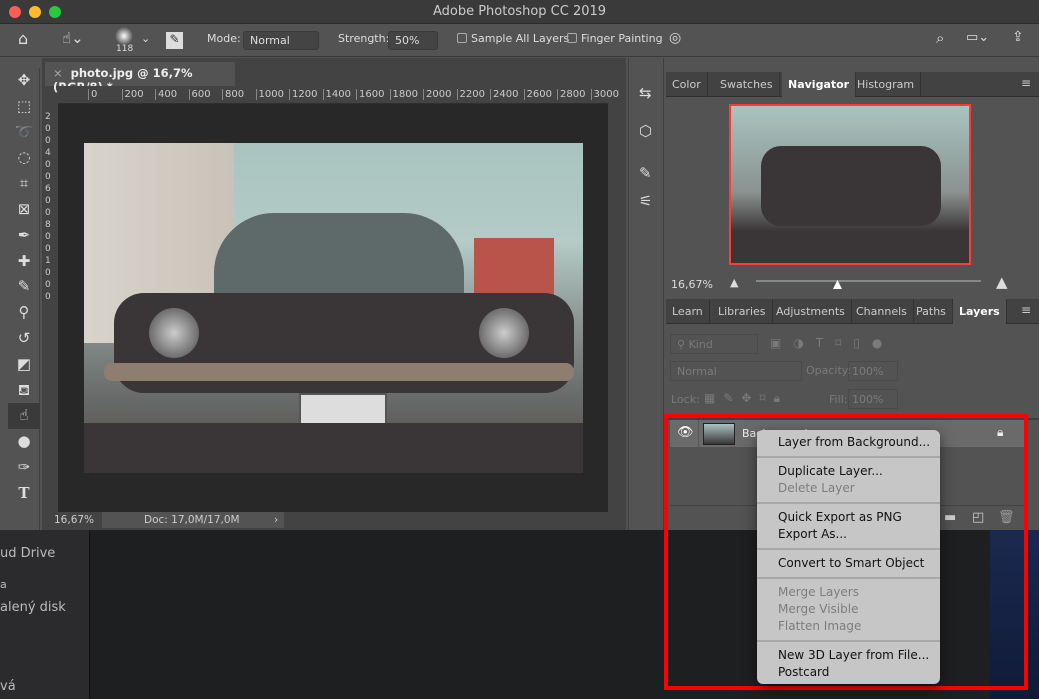 The height and width of the screenshot is (699, 1039). Describe the element at coordinates (24, 107) in the screenshot. I see `marquee-tool-icon: ⬚` at that location.